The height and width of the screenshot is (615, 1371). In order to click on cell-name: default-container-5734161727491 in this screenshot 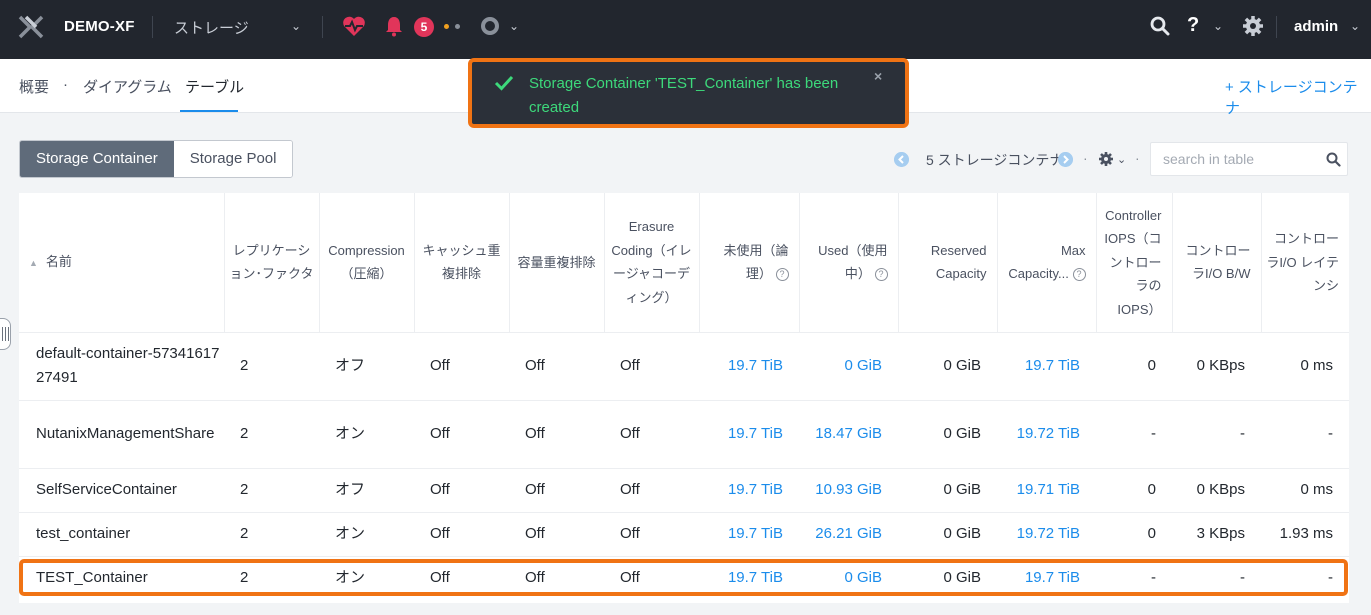, I will do `click(121, 366)`.